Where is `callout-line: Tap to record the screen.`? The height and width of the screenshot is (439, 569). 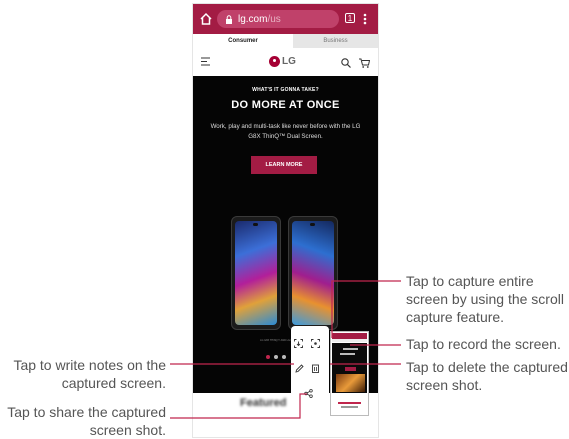 callout-line: Tap to record the screen. is located at coordinates (483, 344).